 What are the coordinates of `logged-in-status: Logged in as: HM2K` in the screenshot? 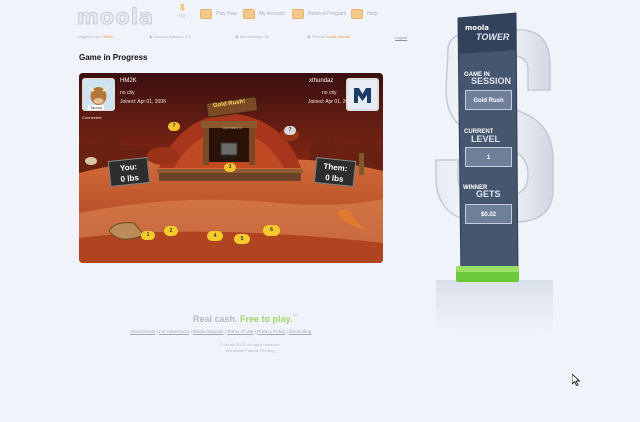 It's located at (95, 36).